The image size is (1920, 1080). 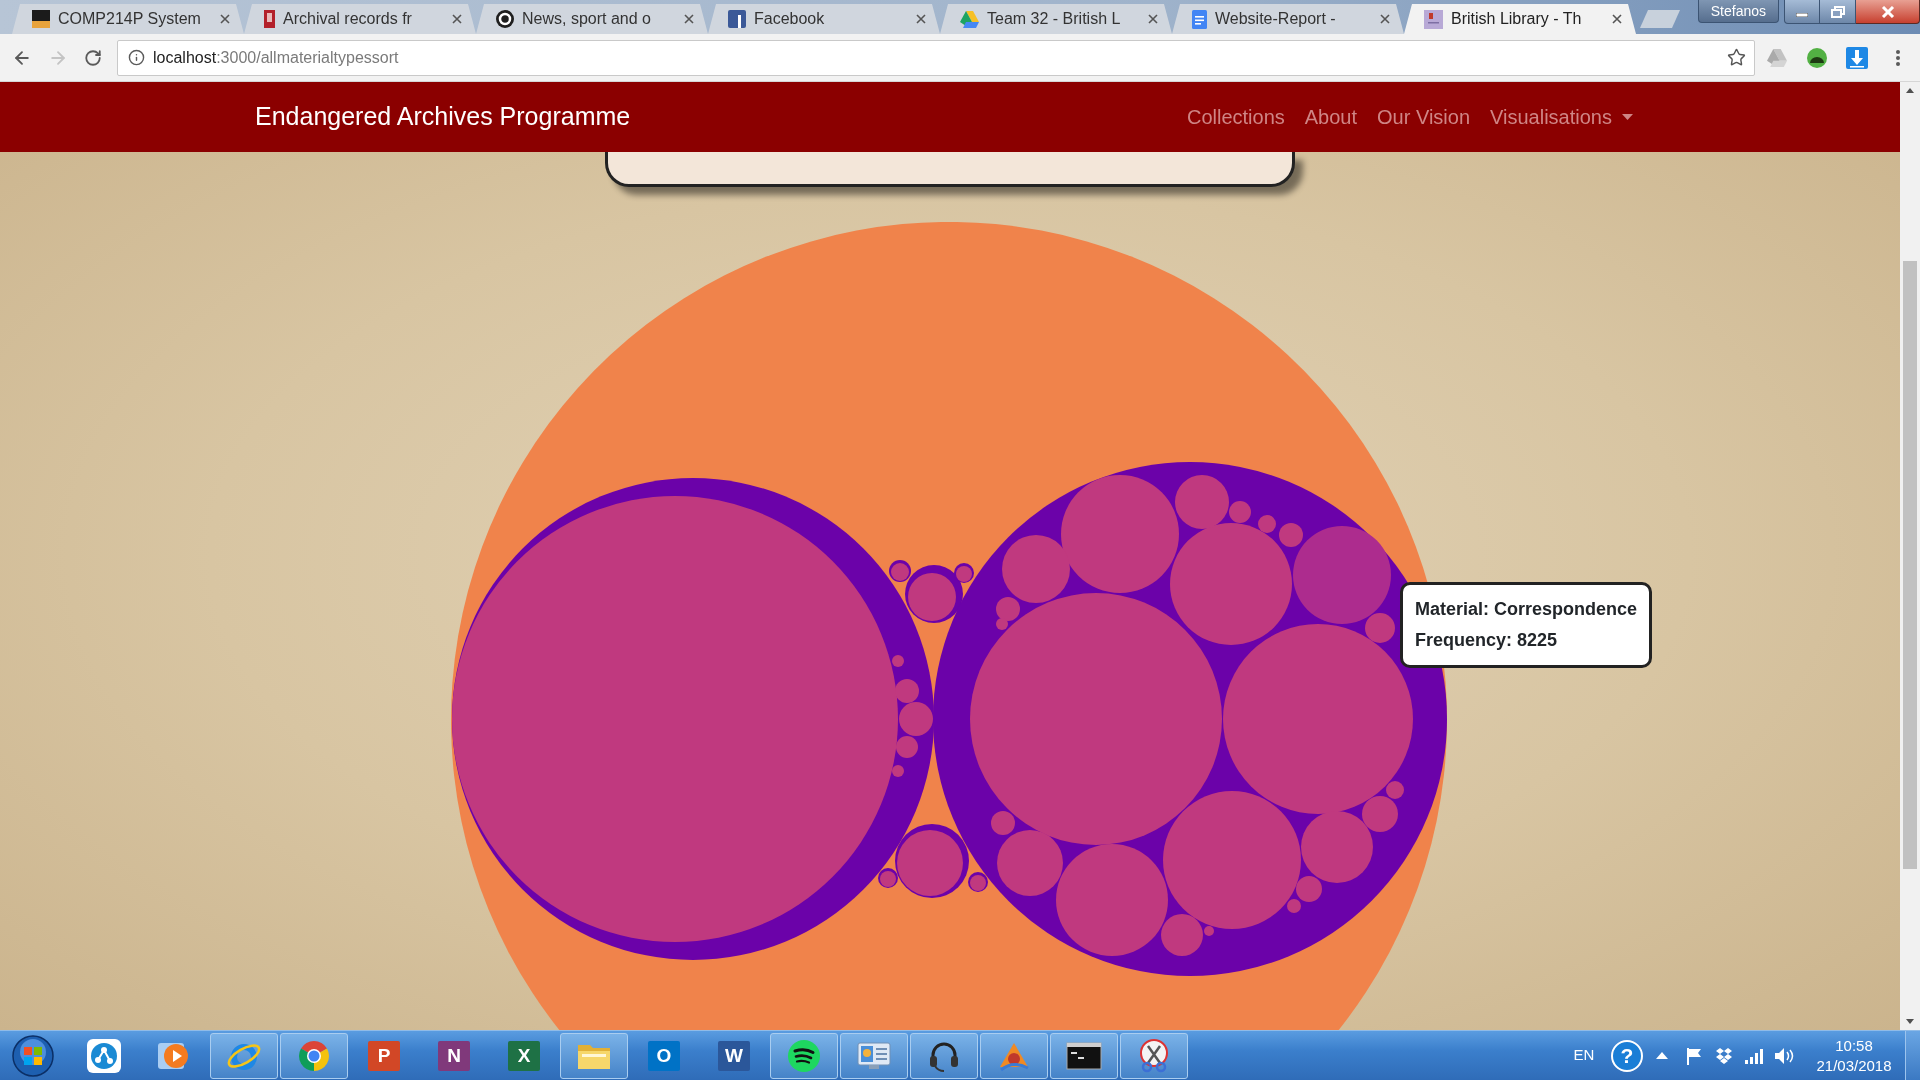 What do you see at coordinates (1487, 640) in the screenshot?
I see `tooltip-text: Frequency: 8225` at bounding box center [1487, 640].